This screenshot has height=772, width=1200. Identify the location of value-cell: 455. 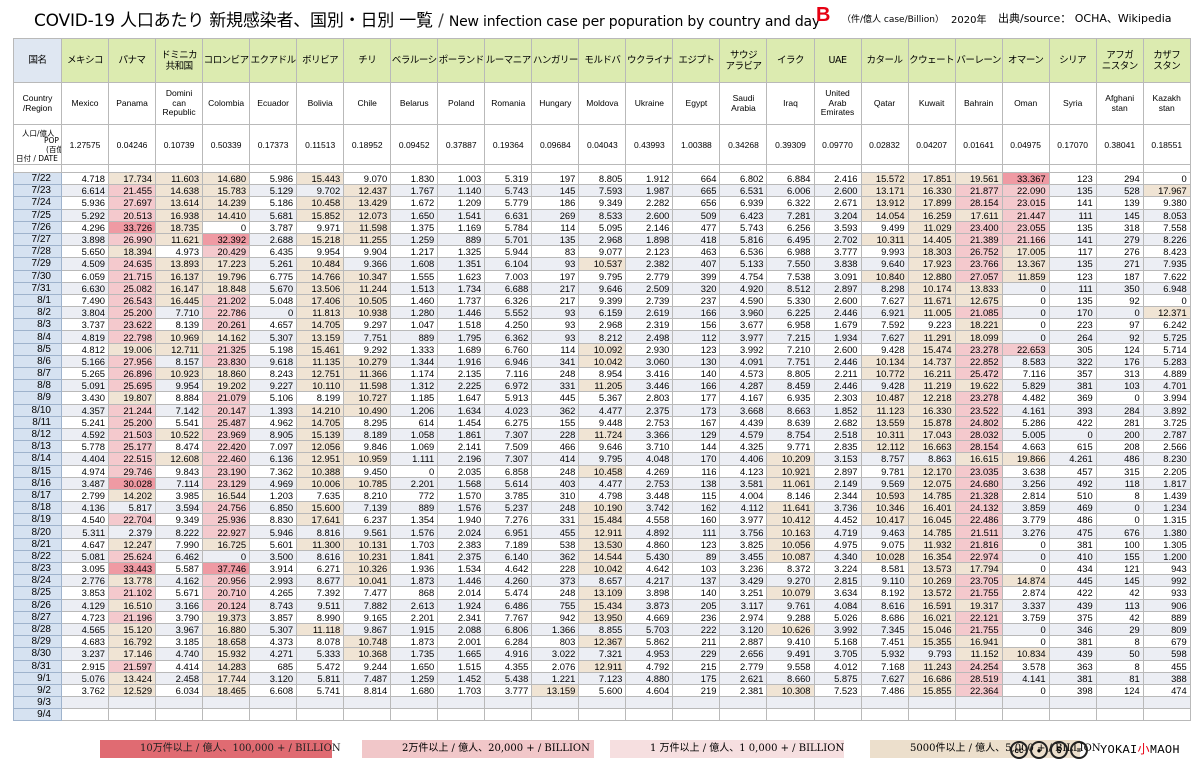
(555, 532).